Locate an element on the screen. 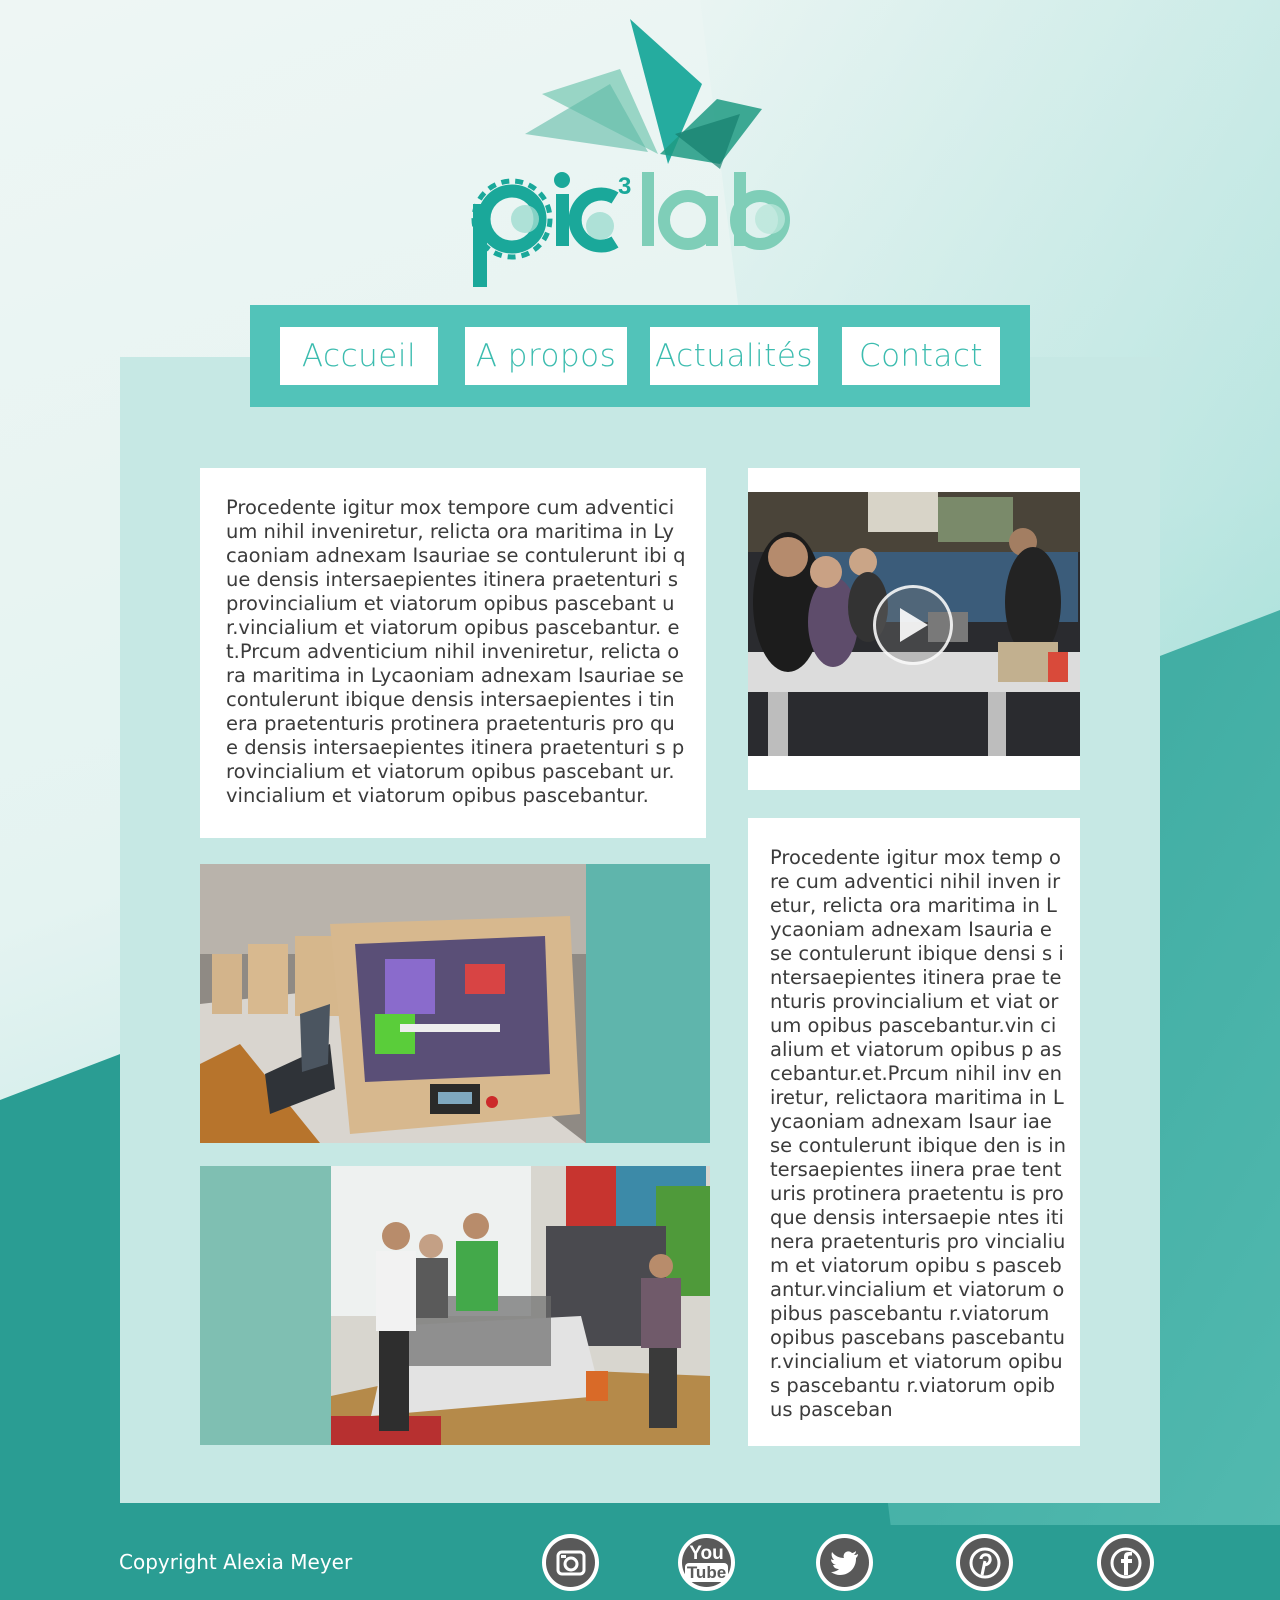 The image size is (1280, 1600). logo-superscript: 3 is located at coordinates (624, 186).